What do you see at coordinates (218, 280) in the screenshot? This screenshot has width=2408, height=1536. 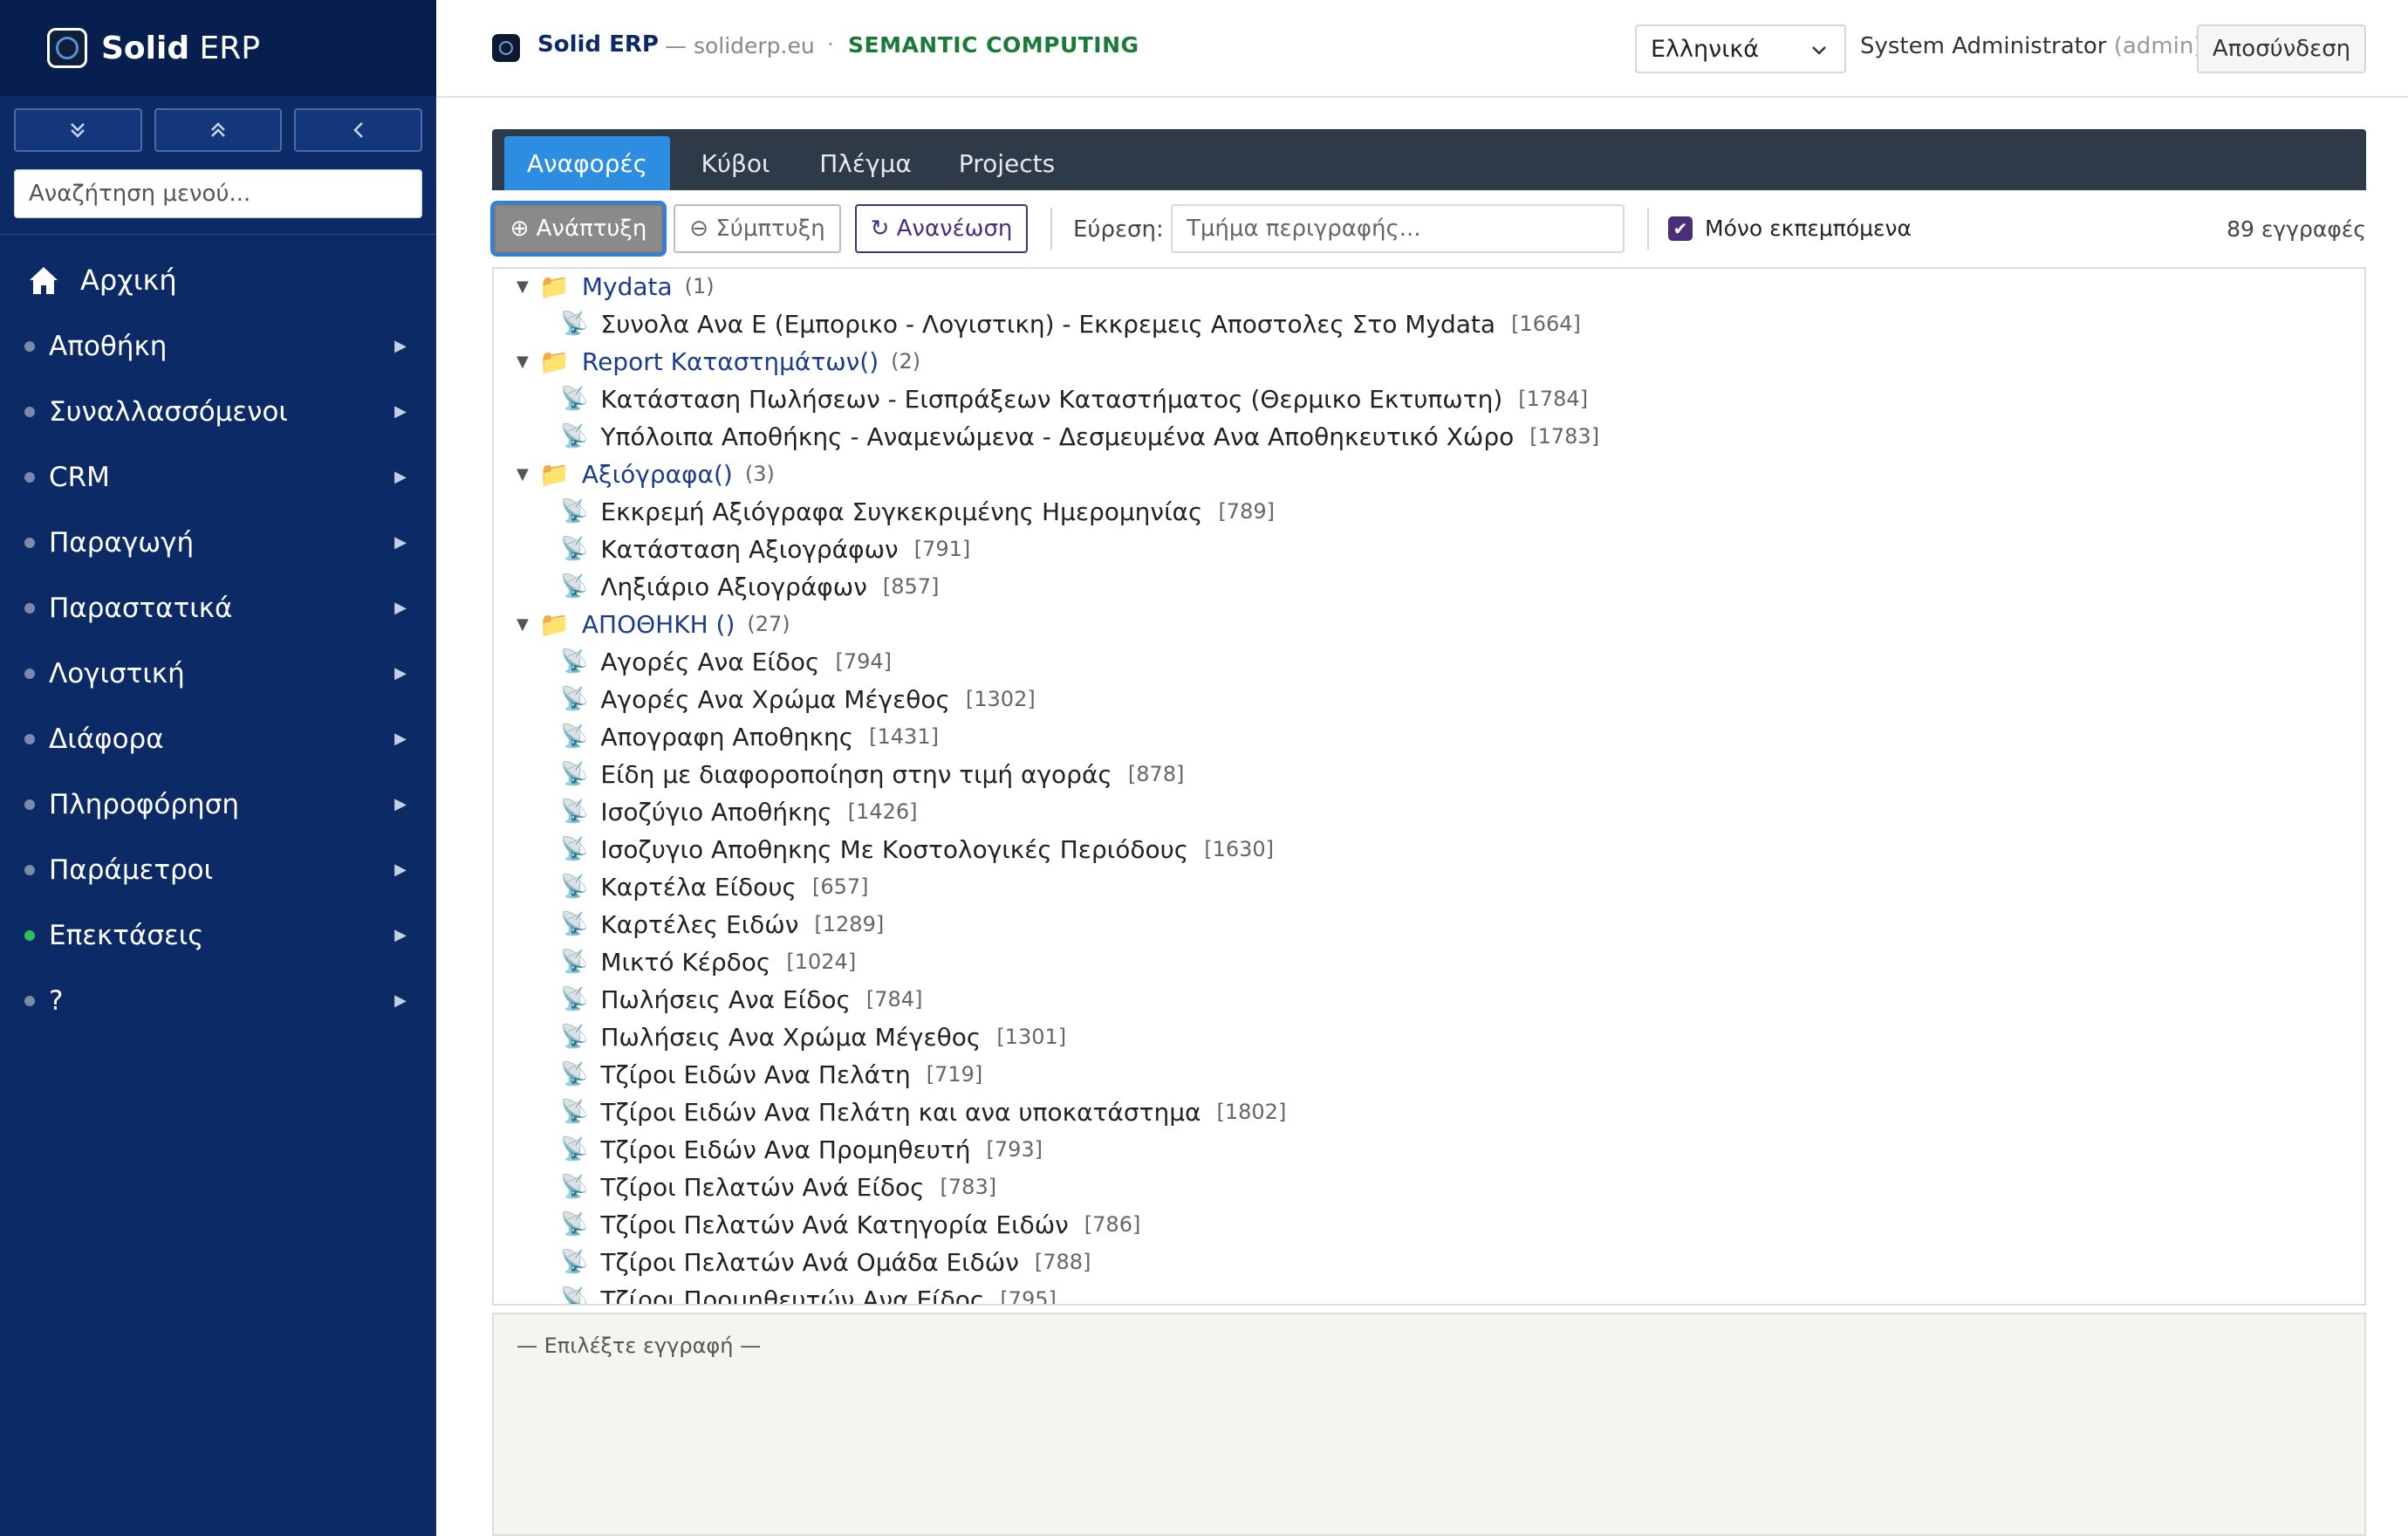 I see `sidebar-item-home: Αρχική` at bounding box center [218, 280].